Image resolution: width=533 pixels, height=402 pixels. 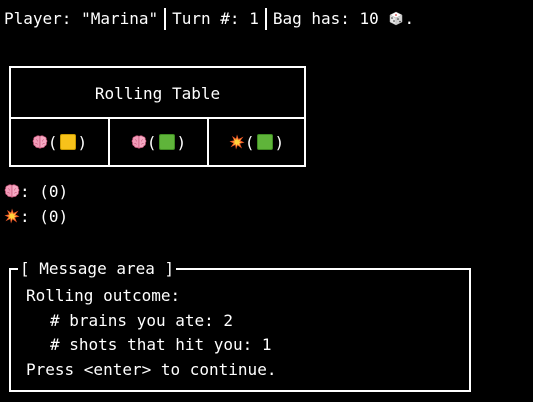 I want to click on bag-suffix: ., so click(x=409, y=18).